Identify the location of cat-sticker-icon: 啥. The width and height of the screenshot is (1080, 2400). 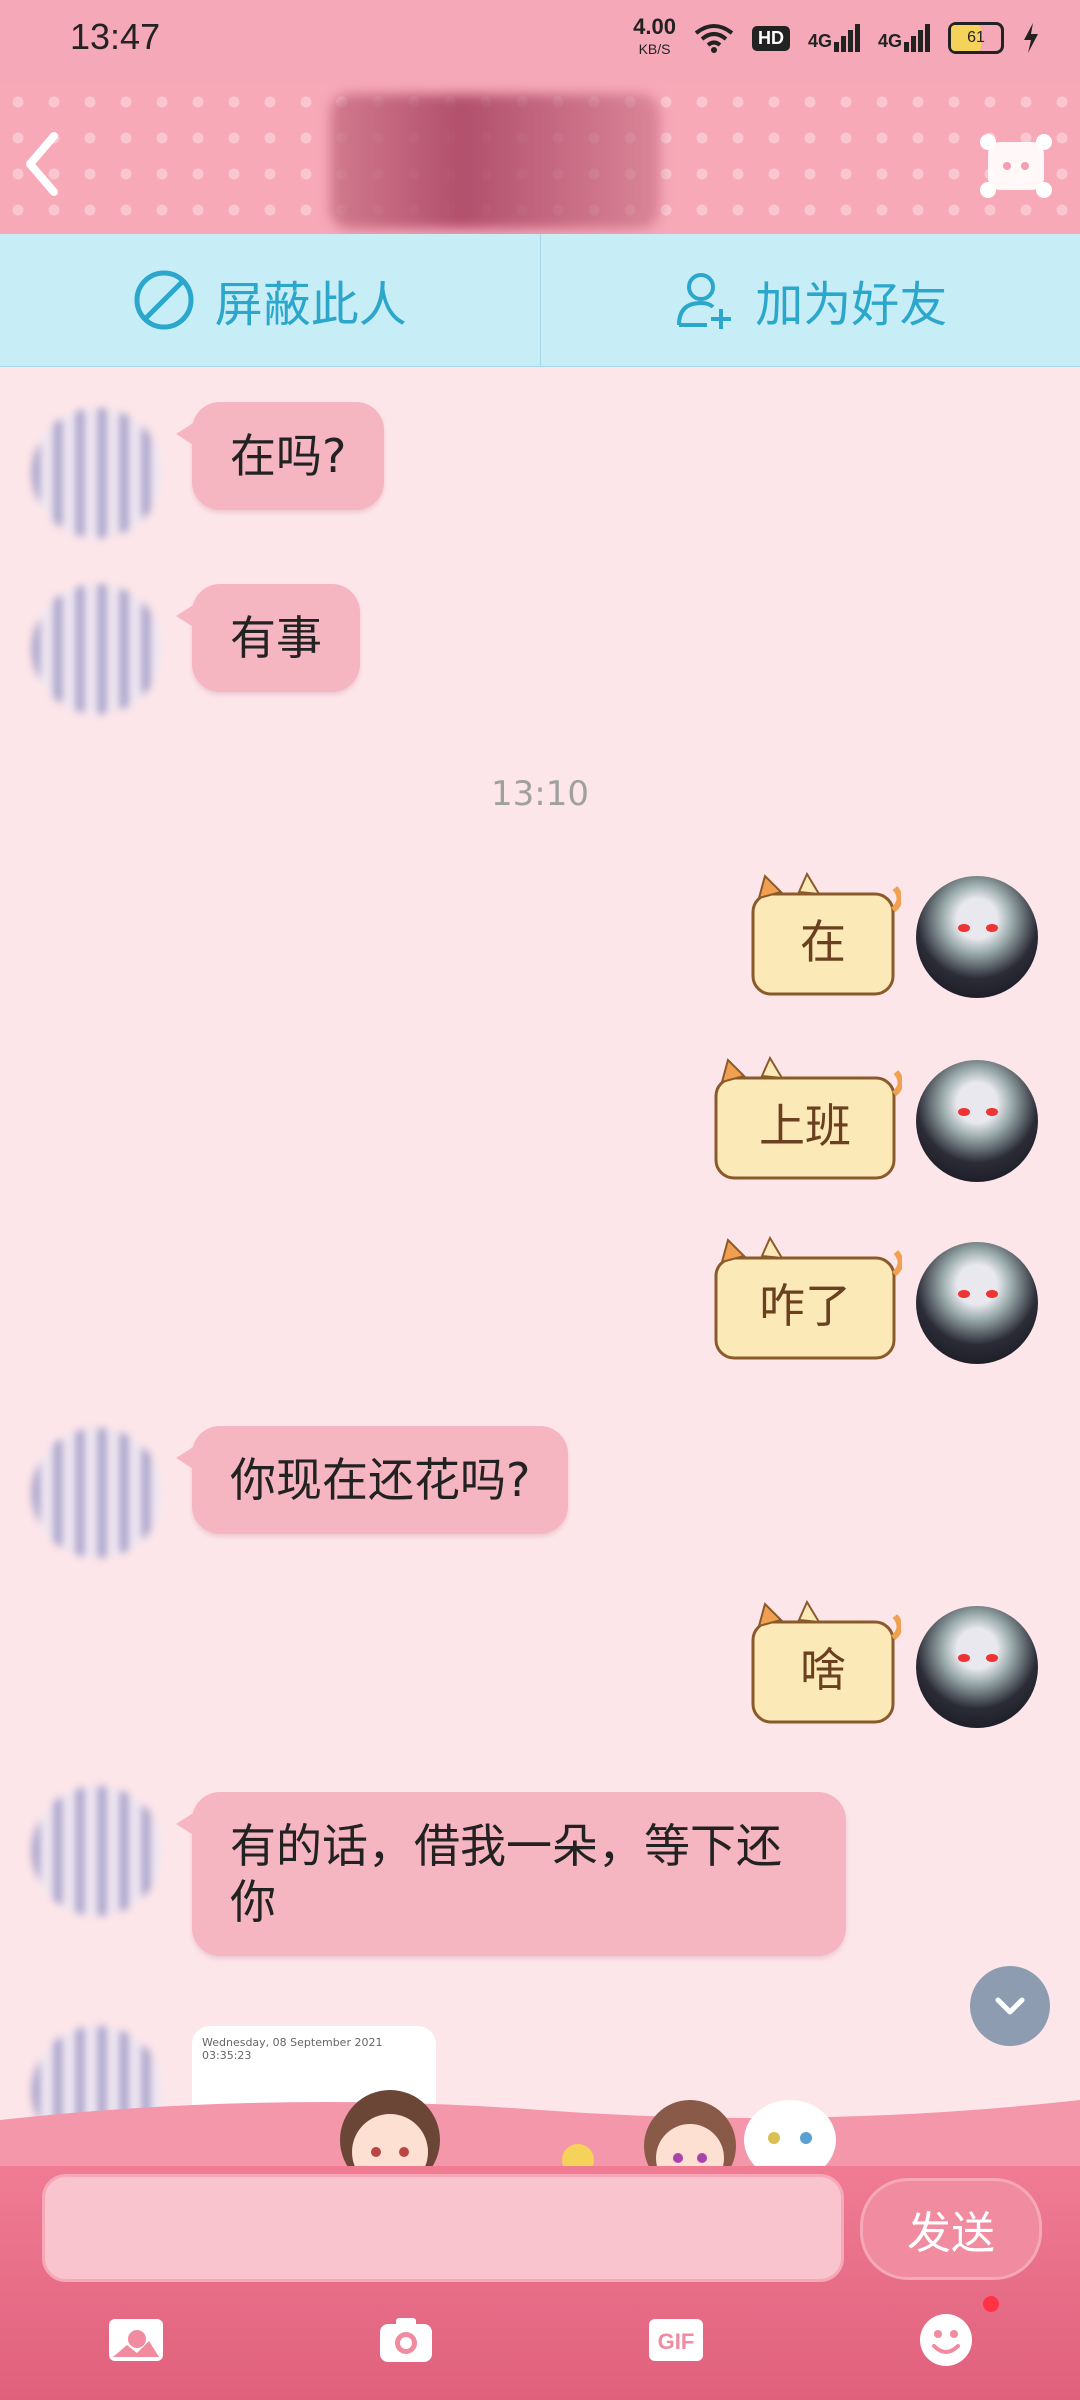
(827, 1661).